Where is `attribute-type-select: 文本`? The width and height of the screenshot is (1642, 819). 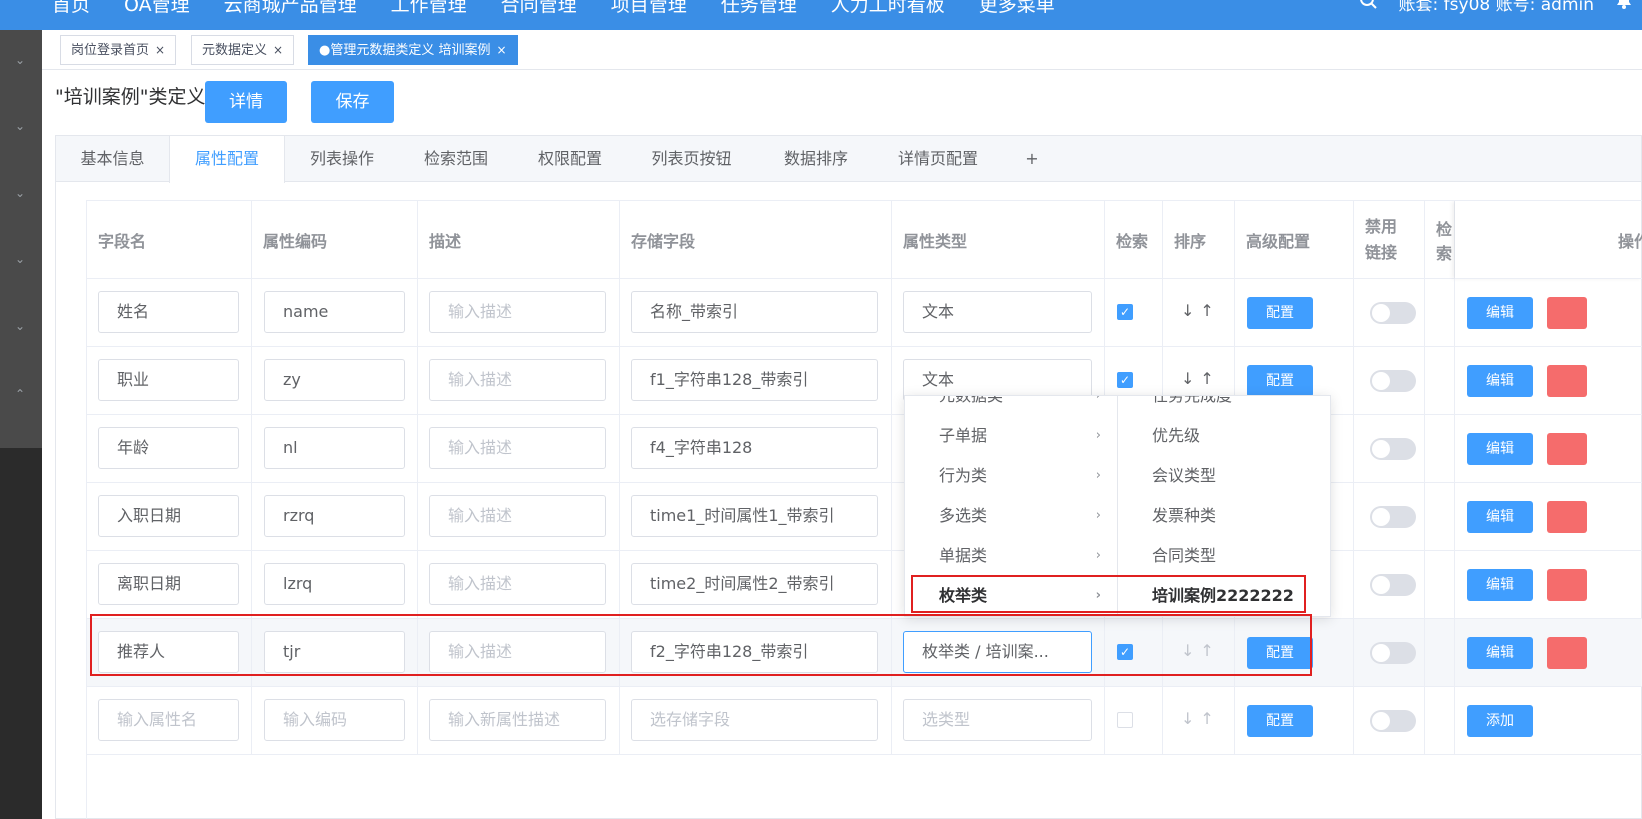
attribute-type-select: 文本 is located at coordinates (997, 312).